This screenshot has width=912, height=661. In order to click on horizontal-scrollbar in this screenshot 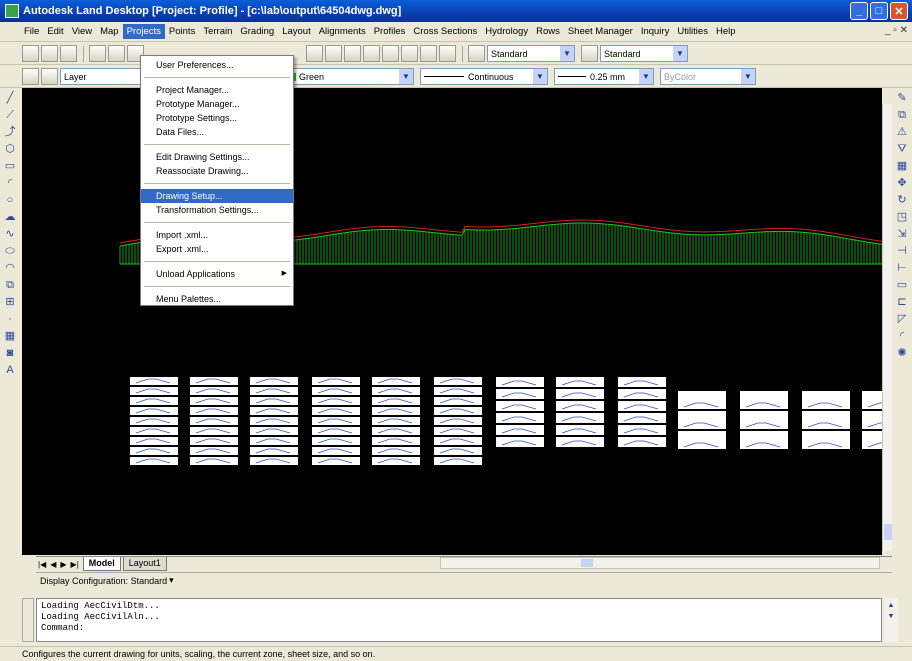, I will do `click(660, 563)`.